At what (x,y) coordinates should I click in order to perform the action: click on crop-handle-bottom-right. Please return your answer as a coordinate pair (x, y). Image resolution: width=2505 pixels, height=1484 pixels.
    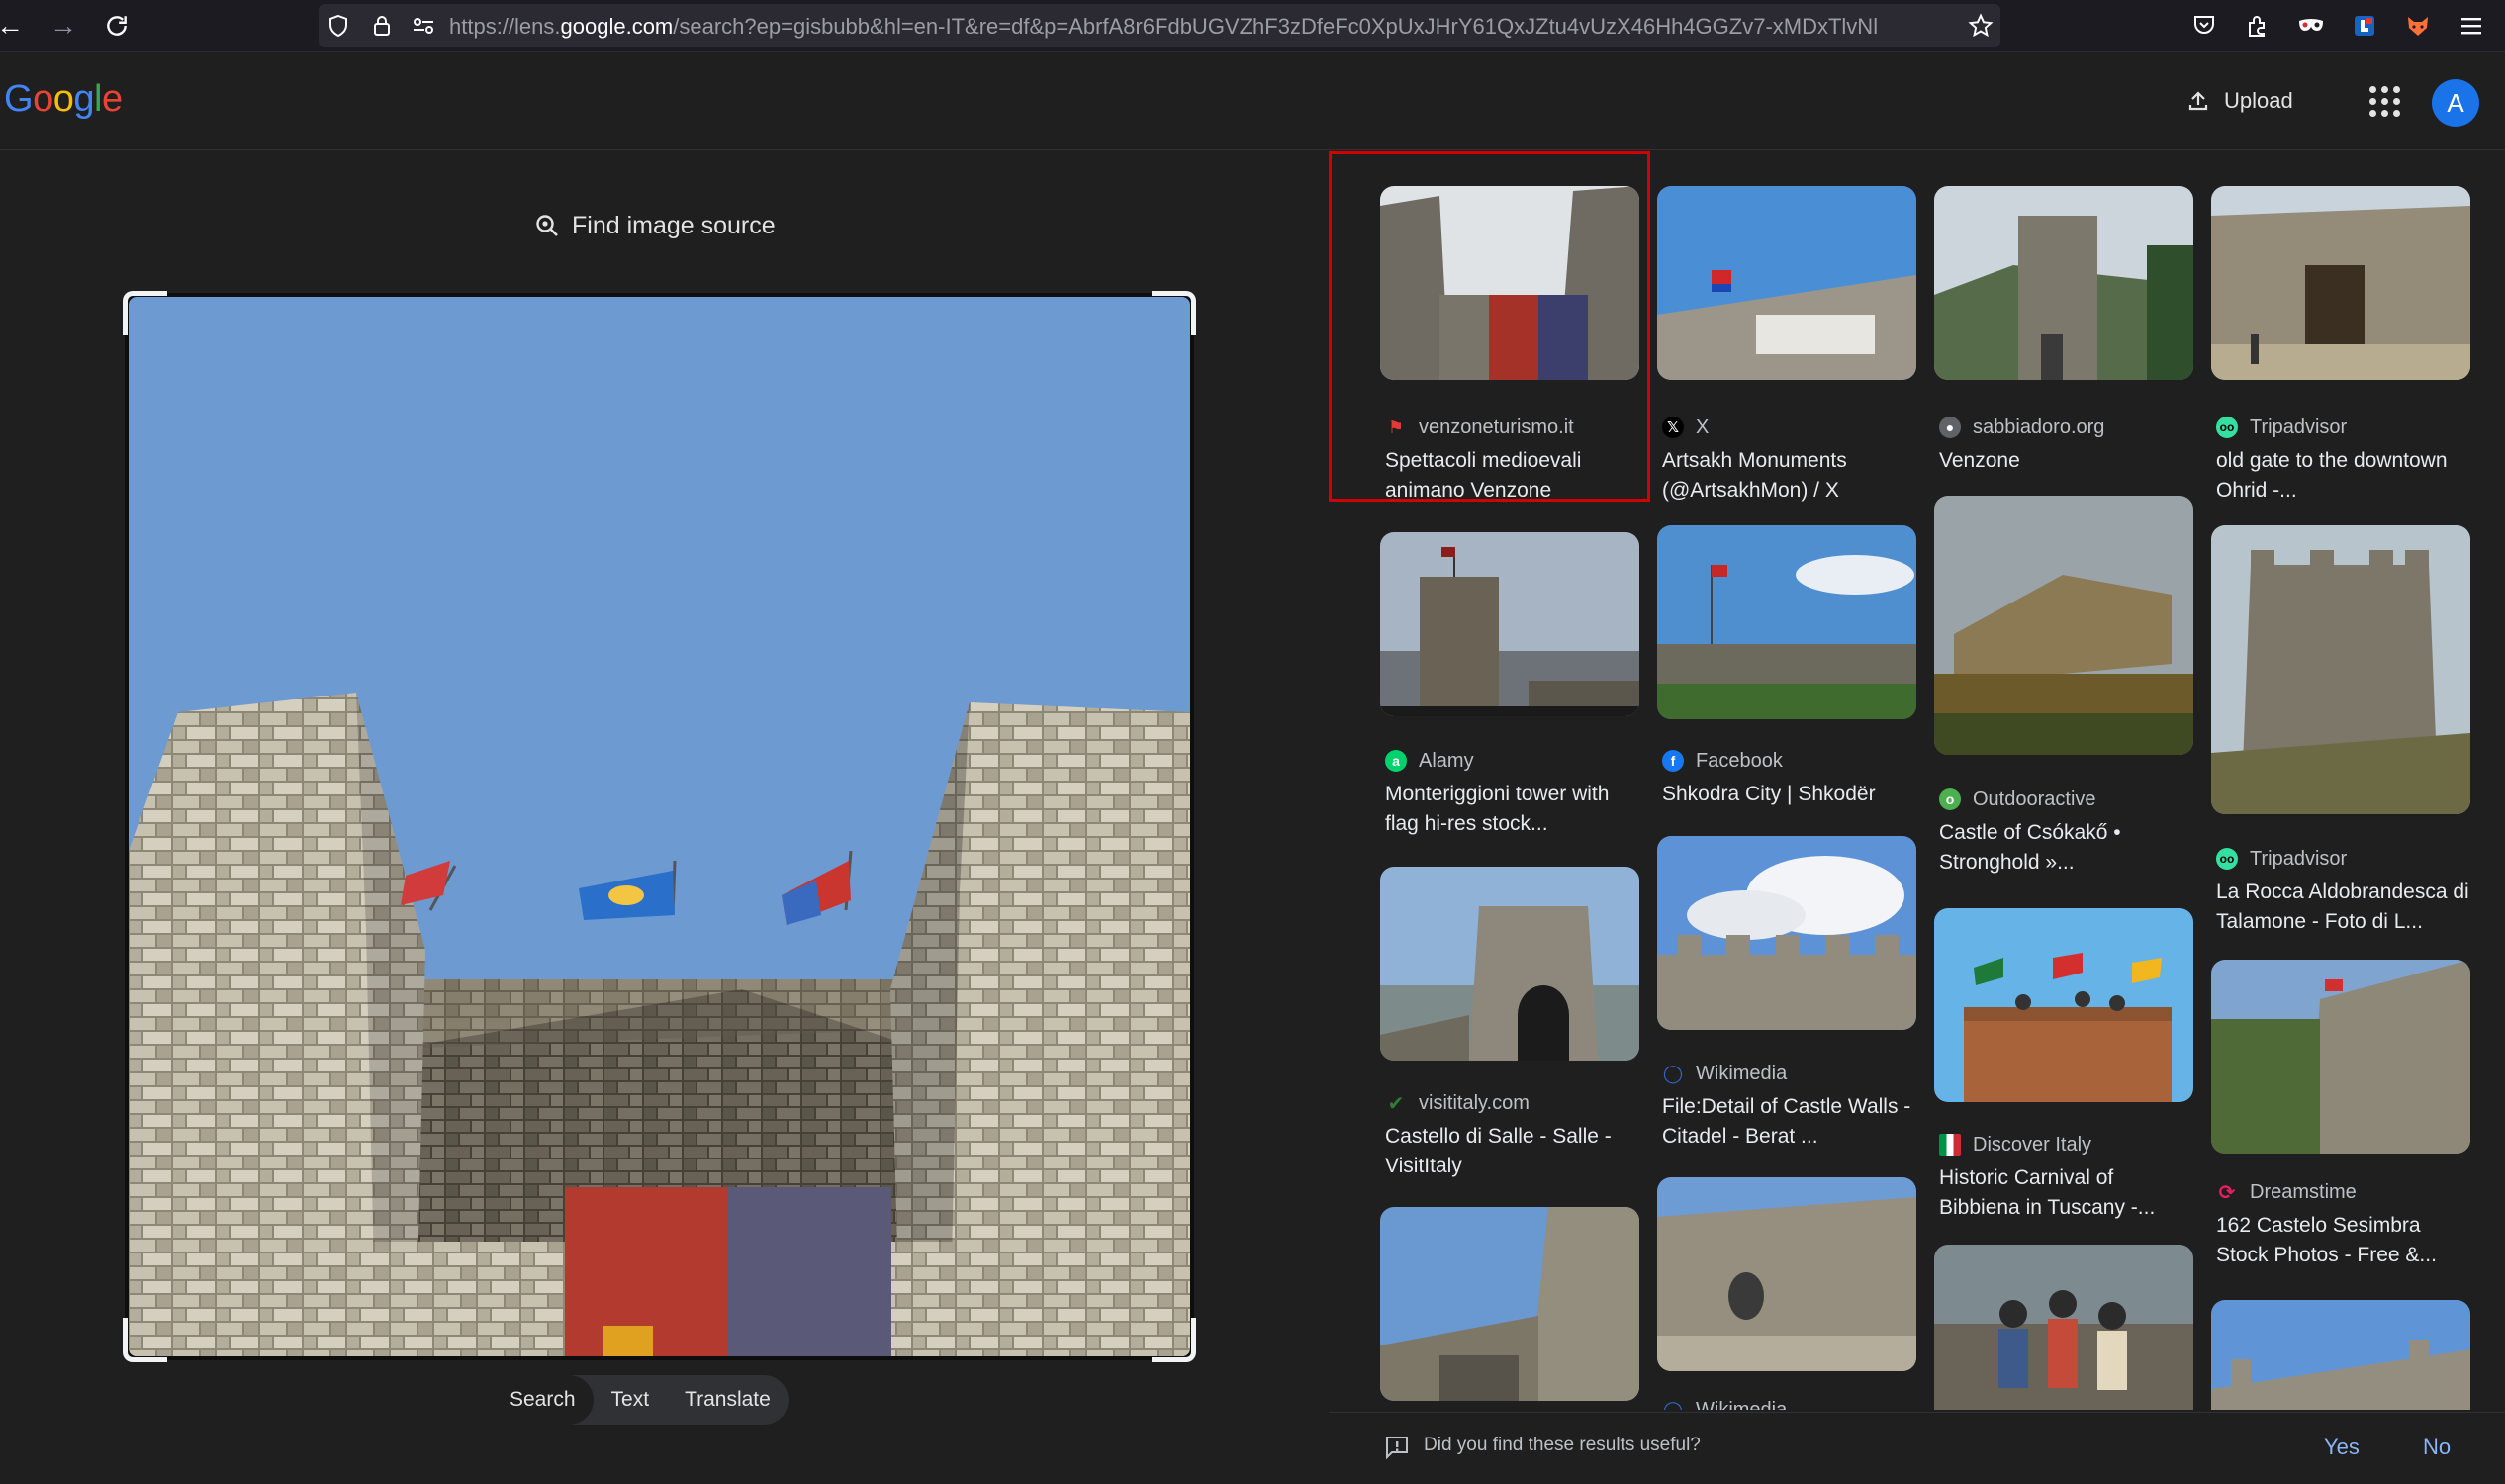
    Looking at the image, I should click on (1174, 1340).